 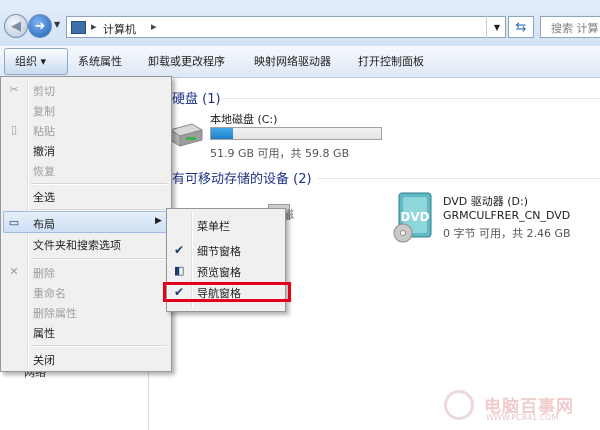 What do you see at coordinates (570, 27) in the screenshot?
I see `search-input: 搜索 计算` at bounding box center [570, 27].